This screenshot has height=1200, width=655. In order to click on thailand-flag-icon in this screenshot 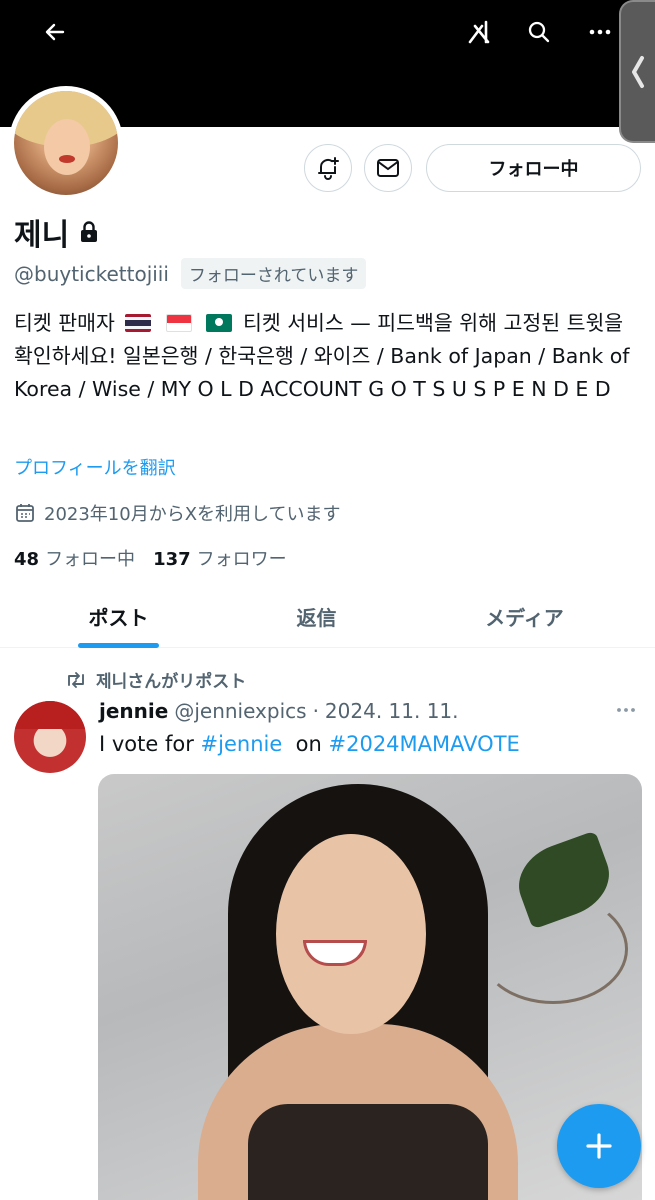, I will do `click(138, 323)`.